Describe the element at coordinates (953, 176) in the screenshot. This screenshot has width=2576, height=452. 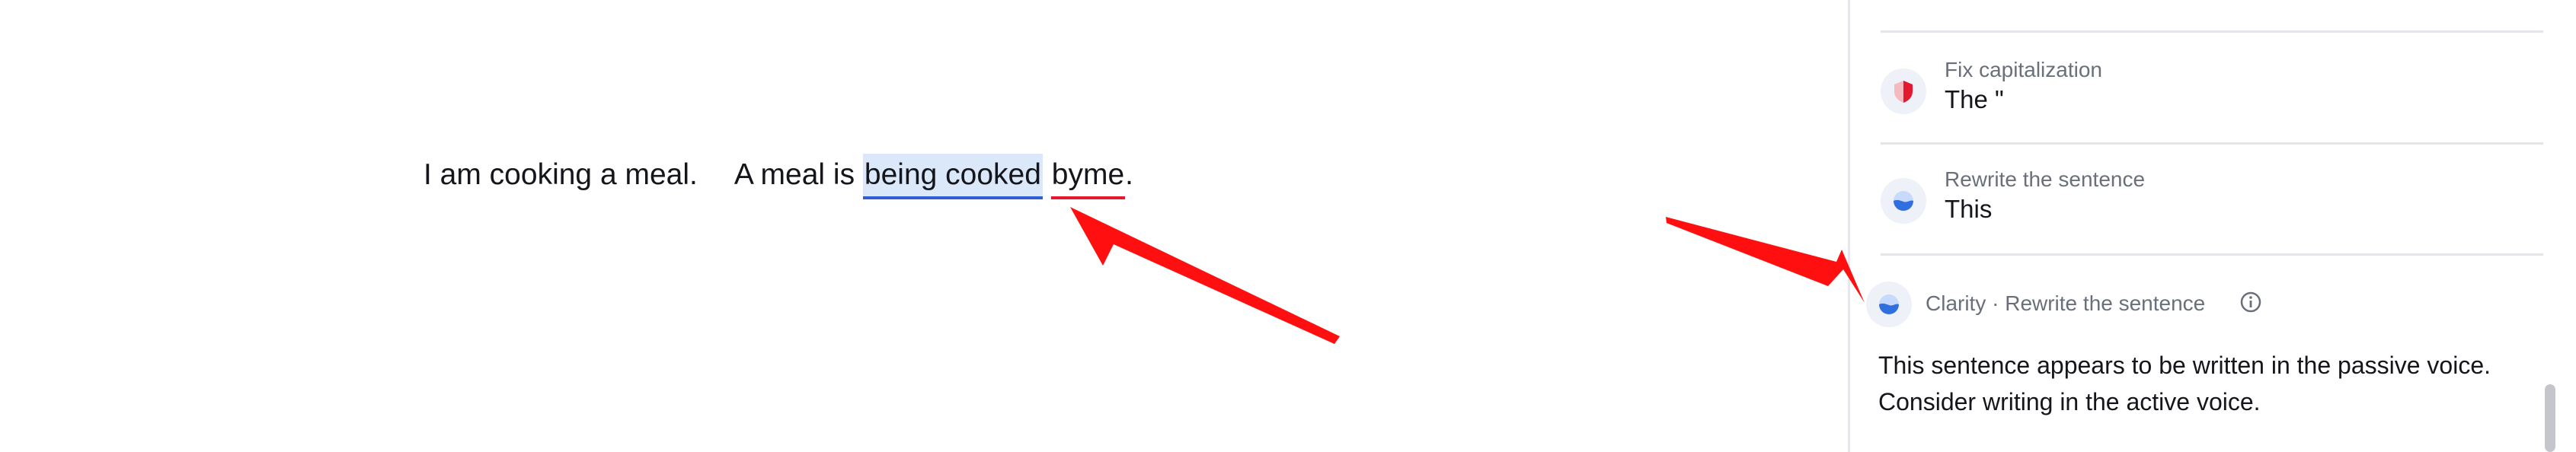
I see `passive-voice-highlight: being cooked` at that location.